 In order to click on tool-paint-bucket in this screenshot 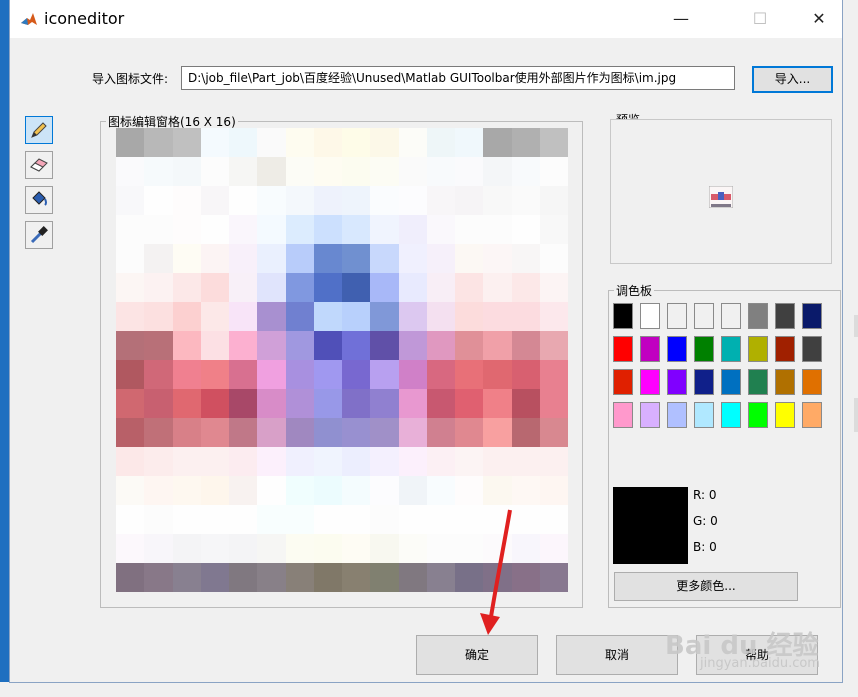, I will do `click(39, 200)`.